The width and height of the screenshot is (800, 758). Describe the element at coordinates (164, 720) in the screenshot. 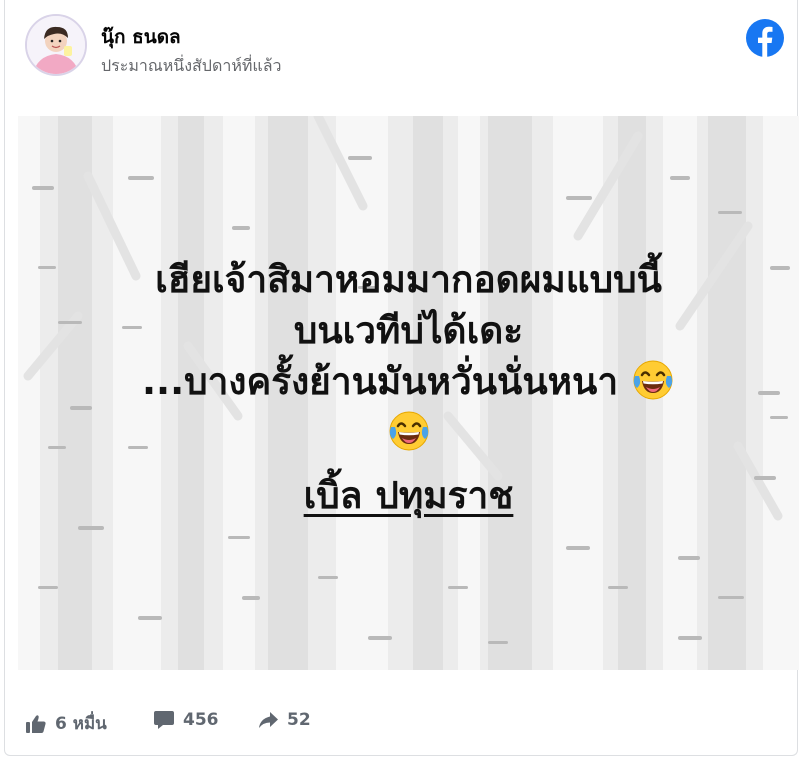

I see `comment-icon` at that location.